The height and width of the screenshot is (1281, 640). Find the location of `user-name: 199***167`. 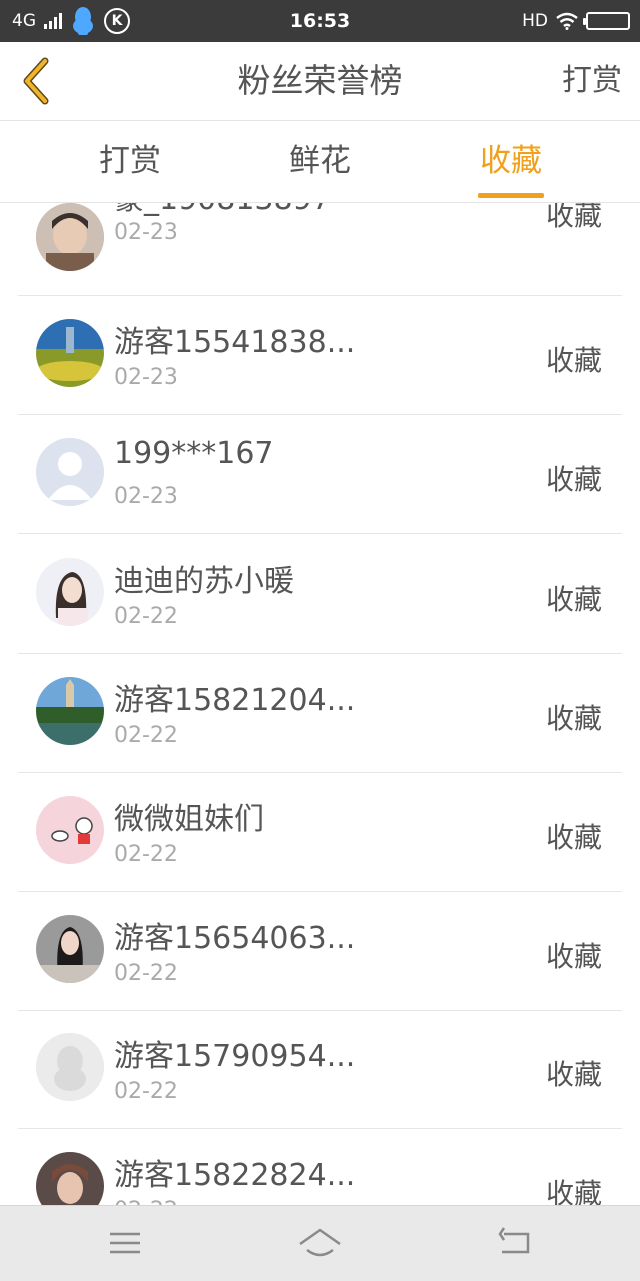

user-name: 199***167 is located at coordinates (194, 453).